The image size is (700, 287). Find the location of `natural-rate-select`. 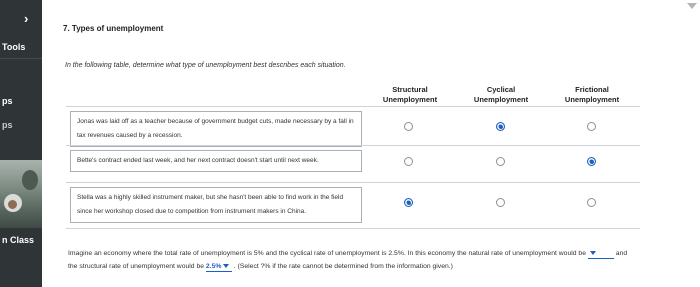

natural-rate-select is located at coordinates (600, 254).